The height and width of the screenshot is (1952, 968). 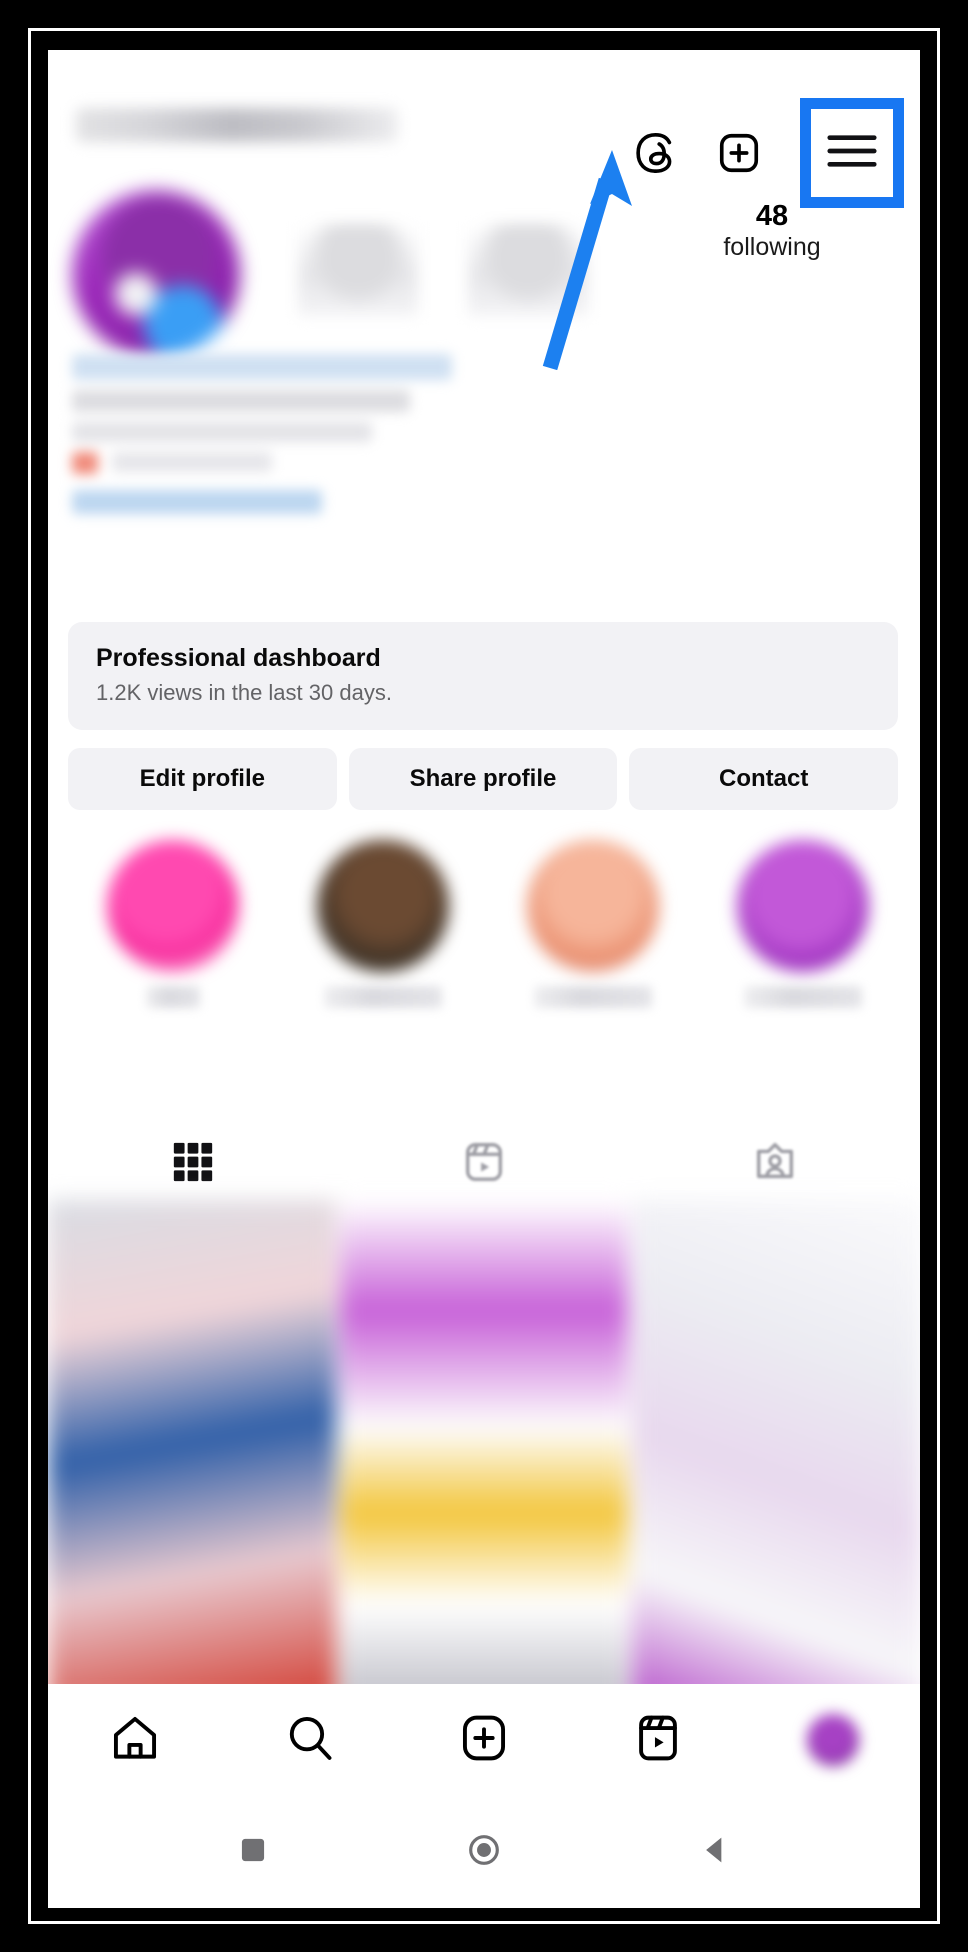 I want to click on nav-create, so click(x=484, y=1740).